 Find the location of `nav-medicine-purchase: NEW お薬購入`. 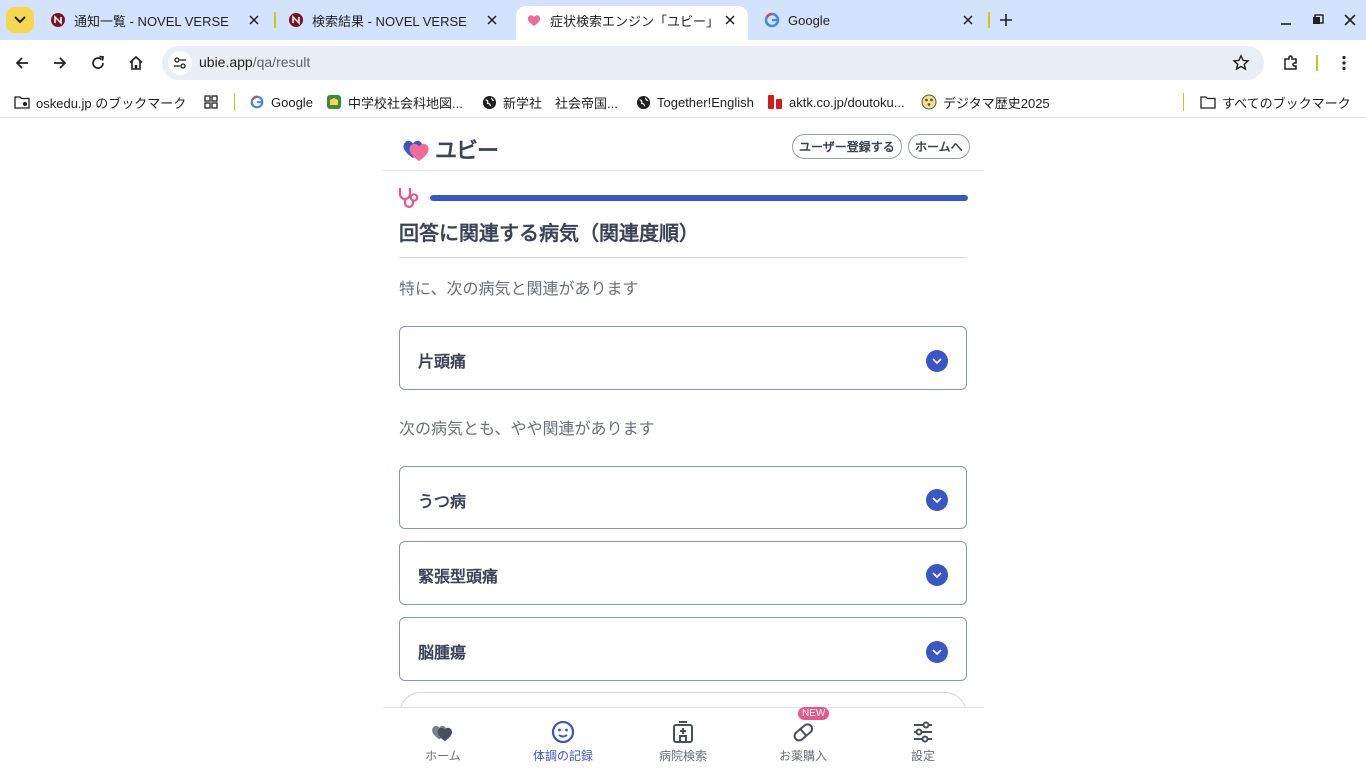

nav-medicine-purchase: NEW お薬購入 is located at coordinates (803, 737).